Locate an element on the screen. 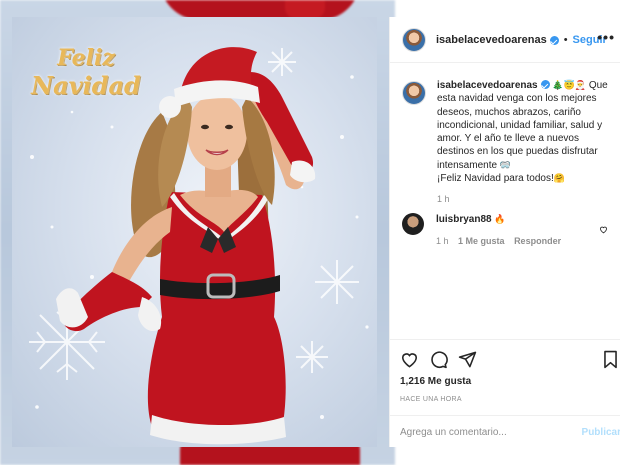  feliz-navidad-greeting: Feliz Navidad is located at coordinates (86, 72).